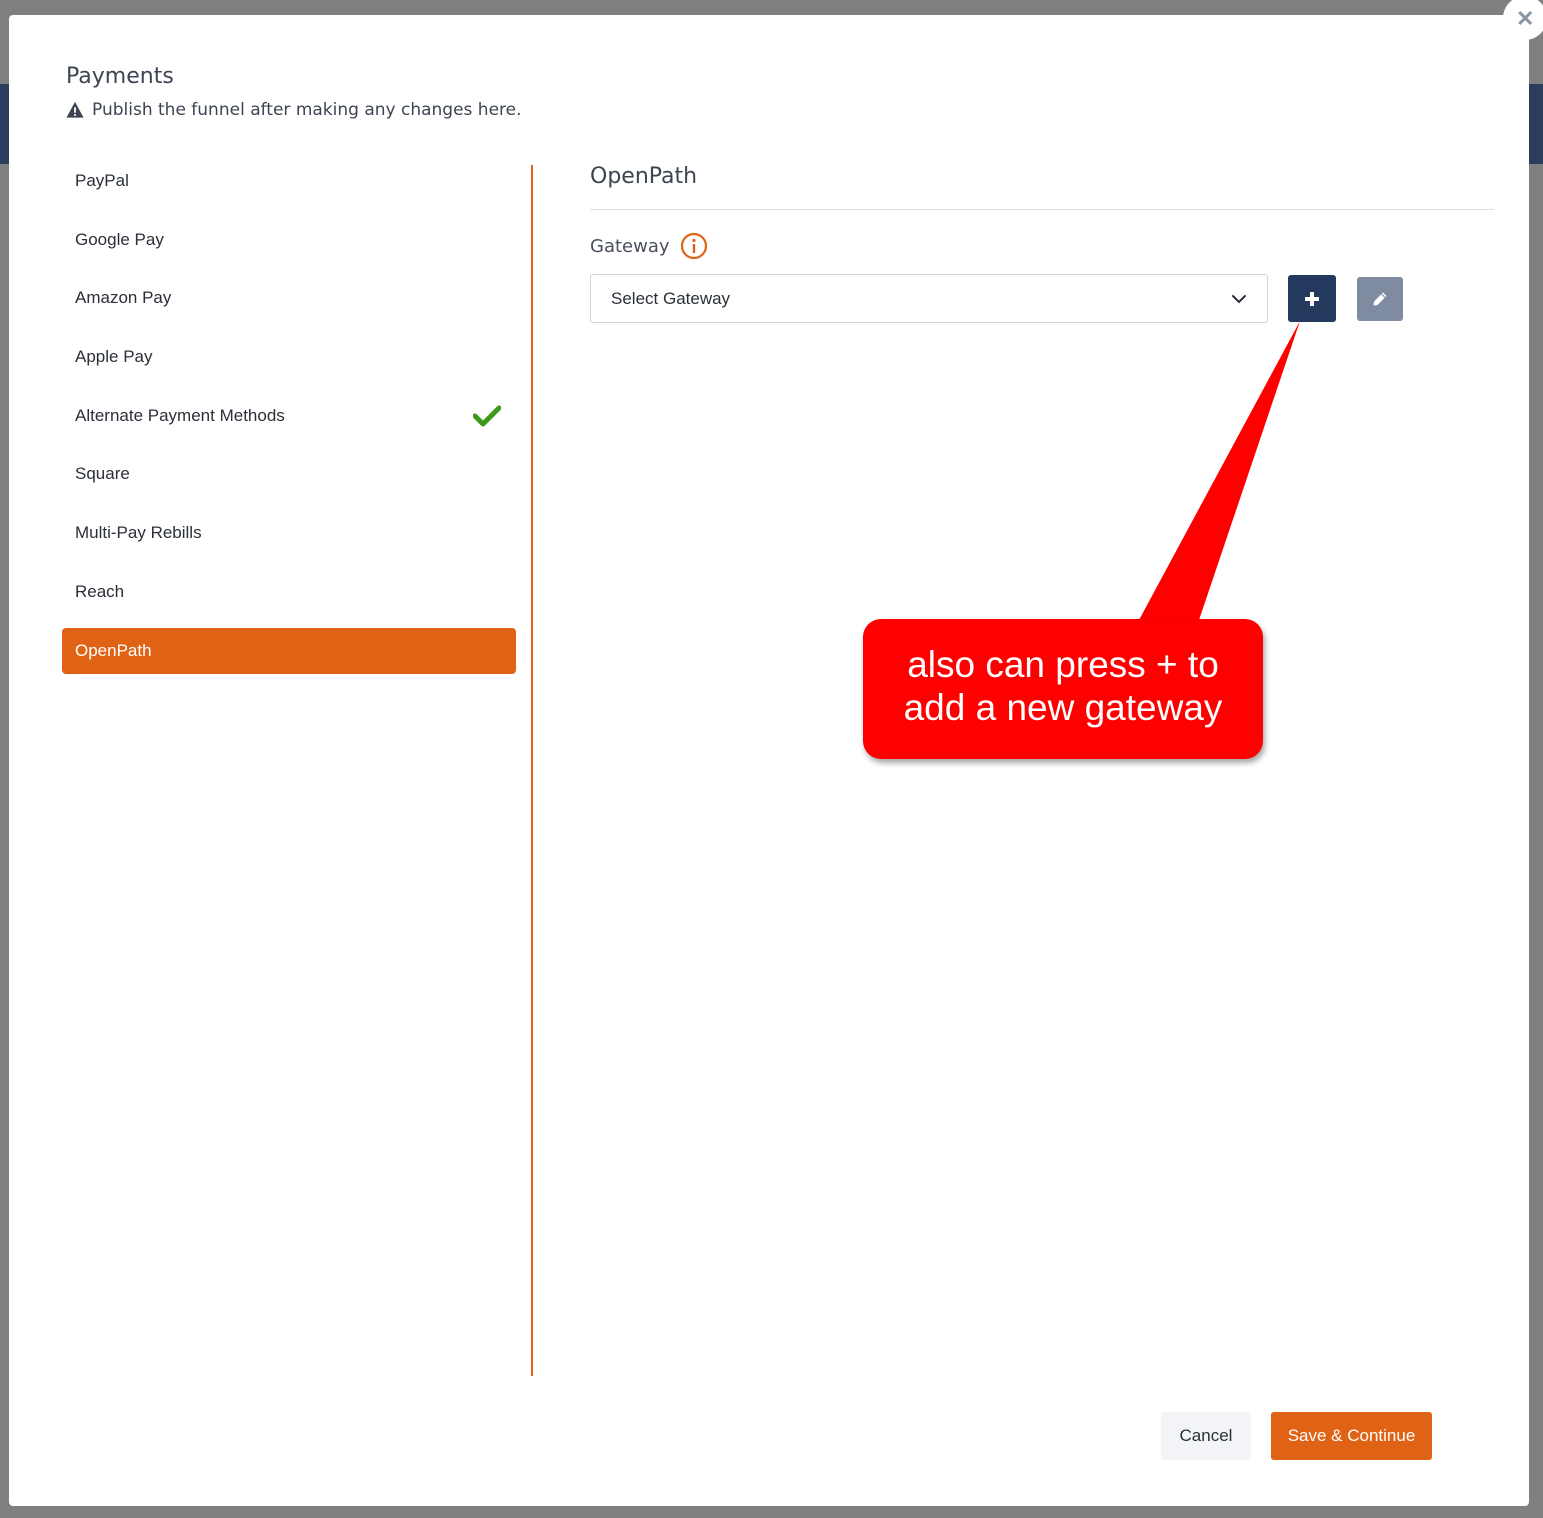  I want to click on sidebar-item-label: OpenPath, so click(113, 650).